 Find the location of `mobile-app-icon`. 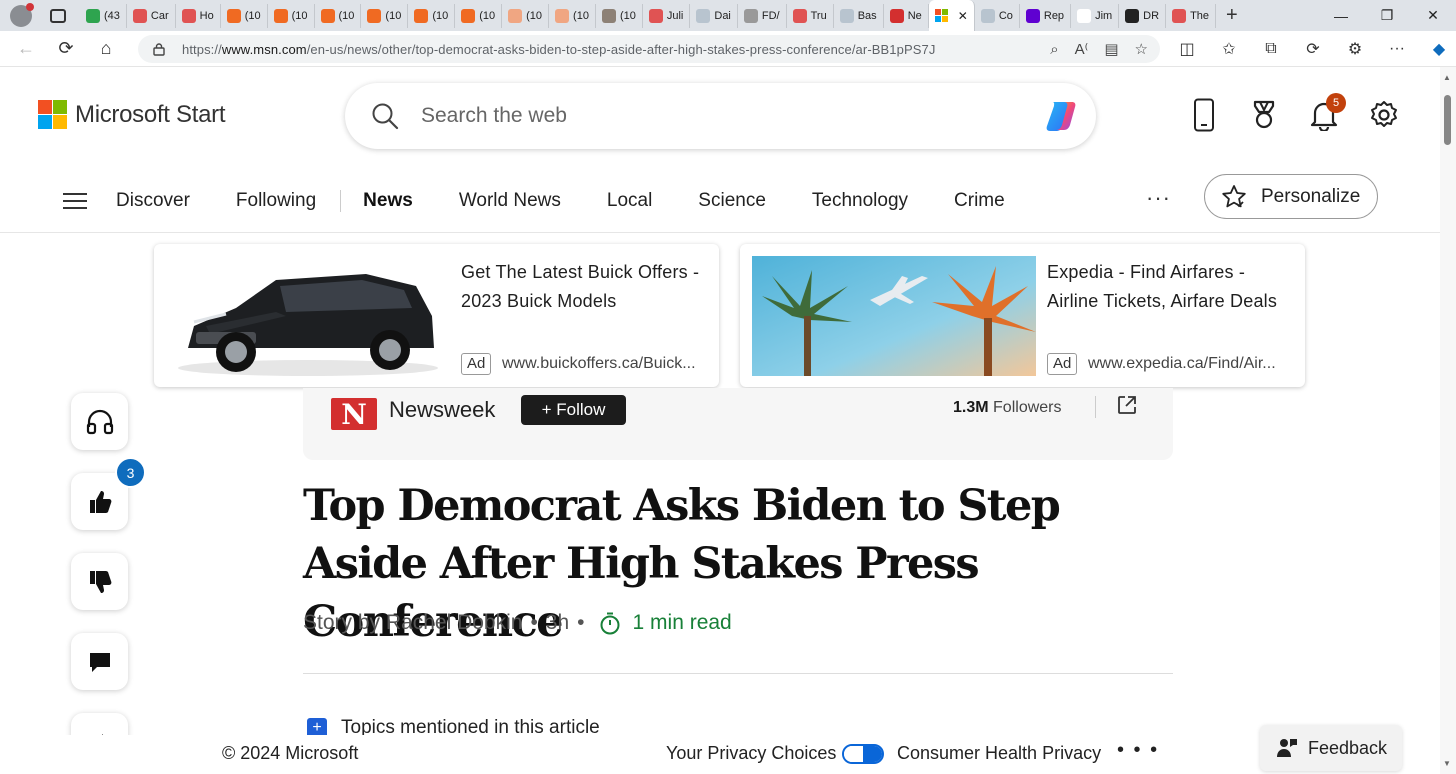

mobile-app-icon is located at coordinates (1204, 115).